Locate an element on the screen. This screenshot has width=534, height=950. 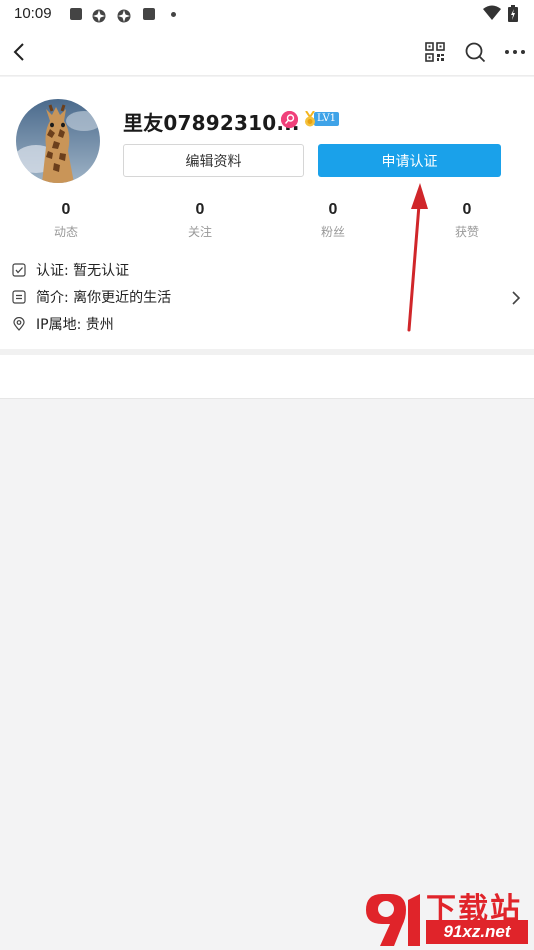
ip-info-row: IP属地: 贵州 is located at coordinates (63, 324).